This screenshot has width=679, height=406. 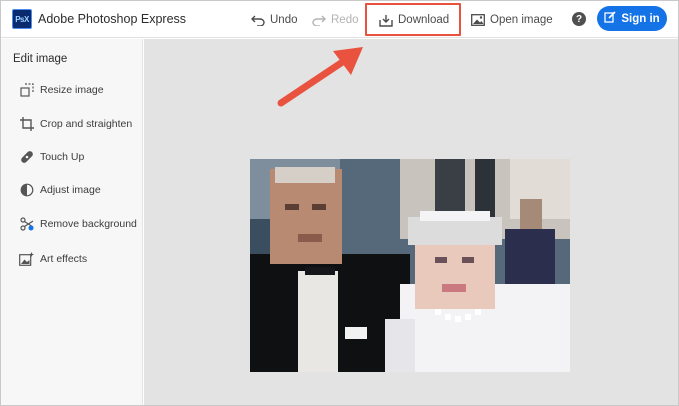 What do you see at coordinates (40, 59) in the screenshot?
I see `sidebar-title: Edit image` at bounding box center [40, 59].